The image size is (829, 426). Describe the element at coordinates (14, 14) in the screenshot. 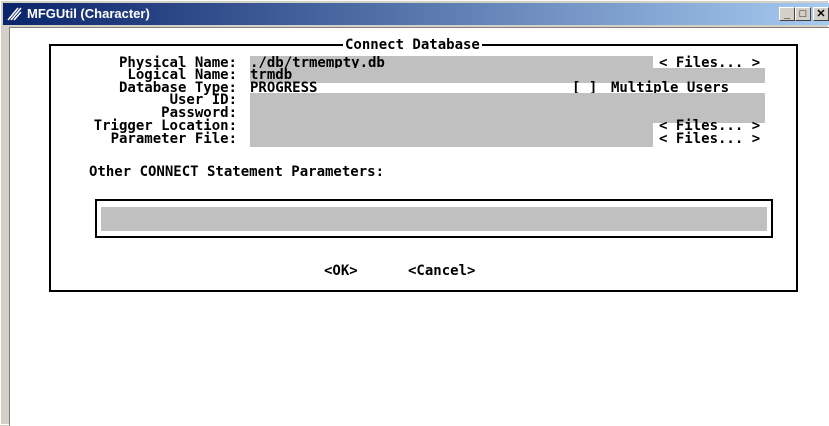

I see `app-icon` at that location.